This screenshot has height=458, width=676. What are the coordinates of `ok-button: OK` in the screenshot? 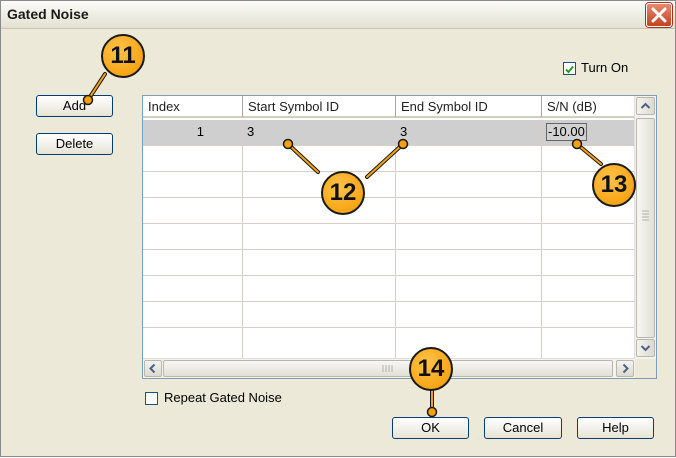 It's located at (430, 428).